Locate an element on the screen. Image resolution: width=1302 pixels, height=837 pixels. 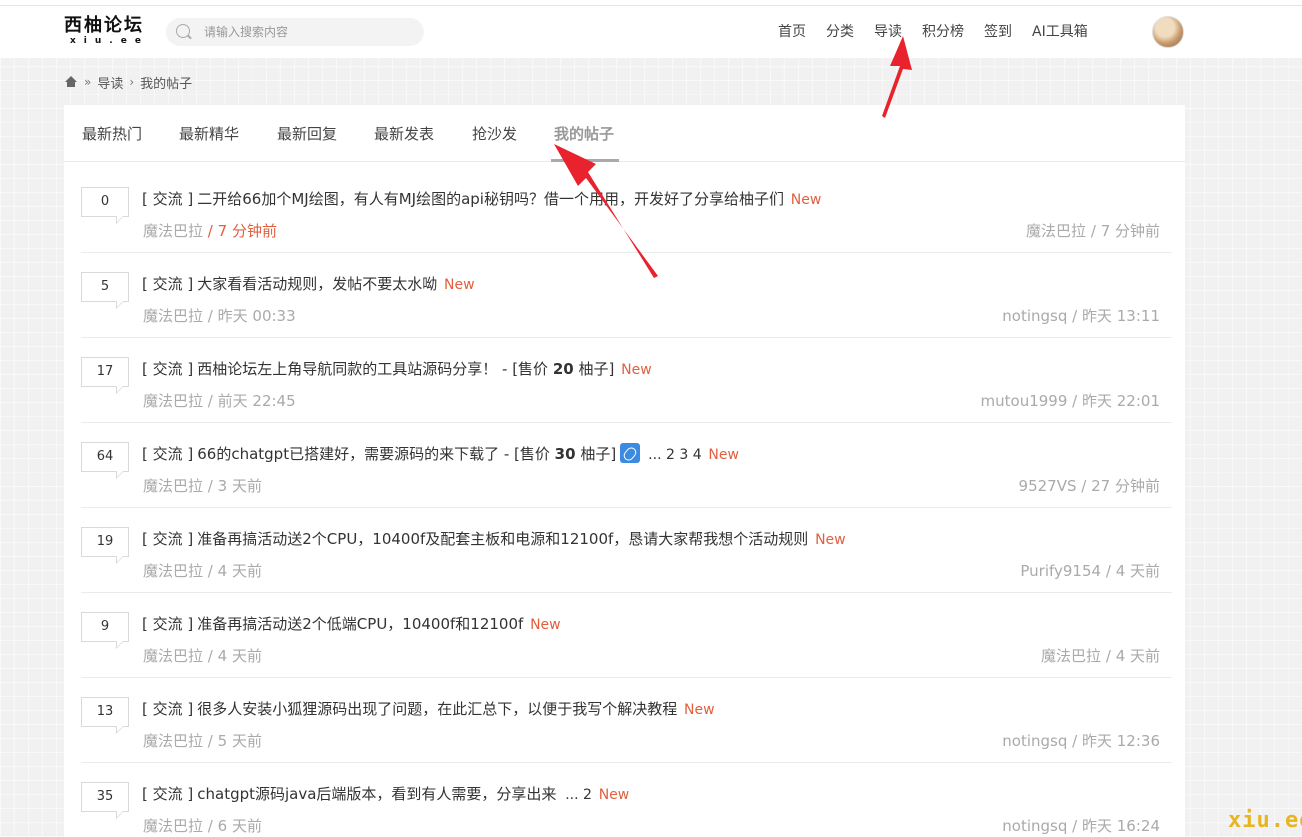
watermark: xiu.ee is located at coordinates (1265, 820).